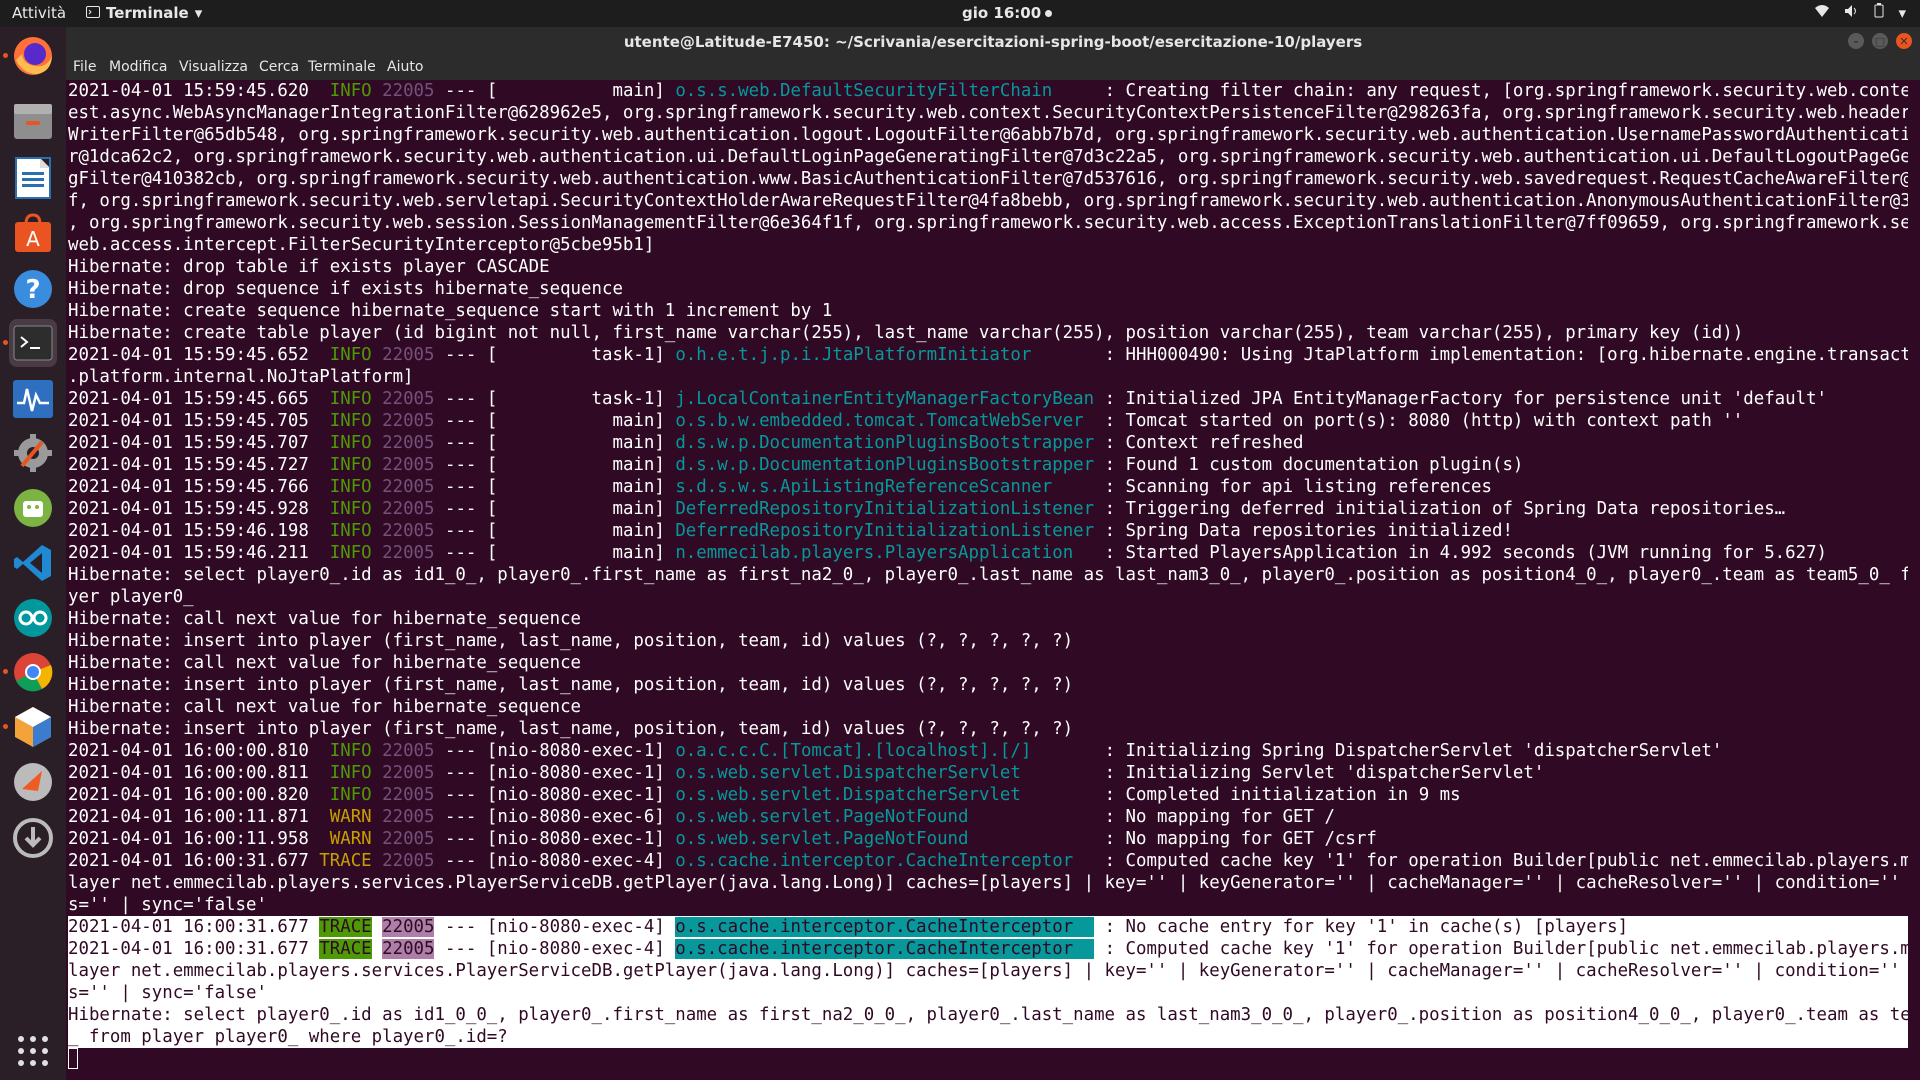 The height and width of the screenshot is (1080, 1920). What do you see at coordinates (138, 67) in the screenshot?
I see `menu-modifica: Modifica` at bounding box center [138, 67].